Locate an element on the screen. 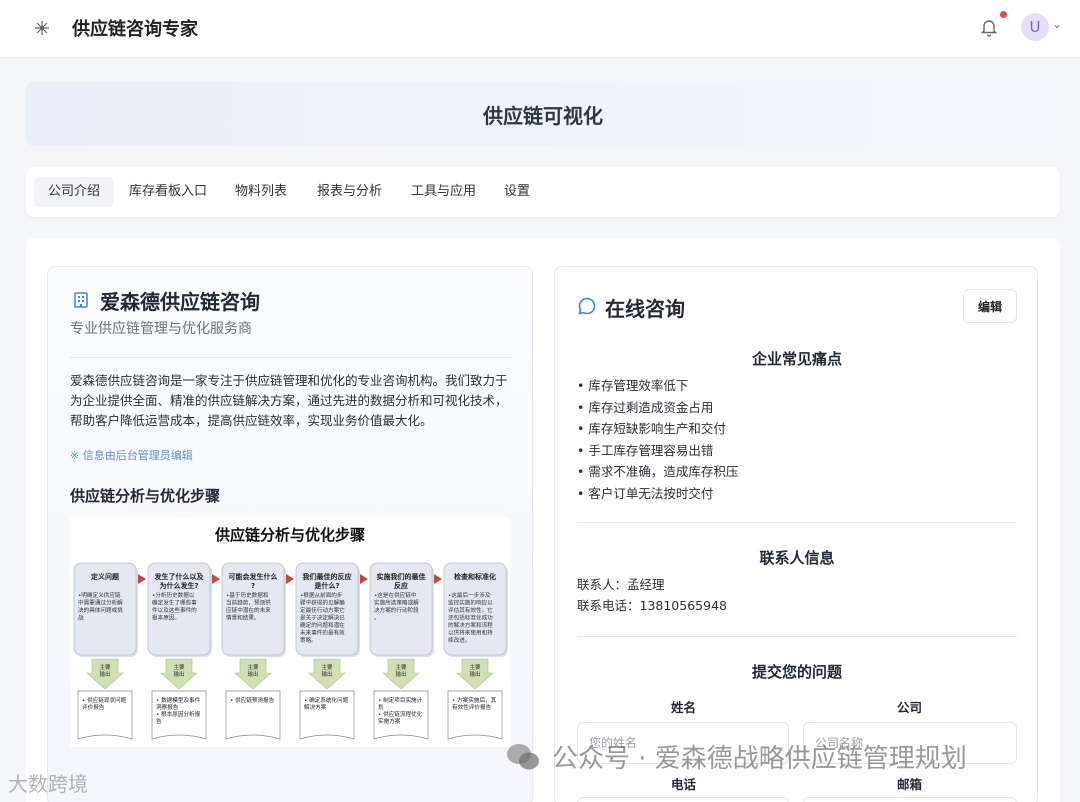  tab-tools: 工具与应用 is located at coordinates (443, 192).